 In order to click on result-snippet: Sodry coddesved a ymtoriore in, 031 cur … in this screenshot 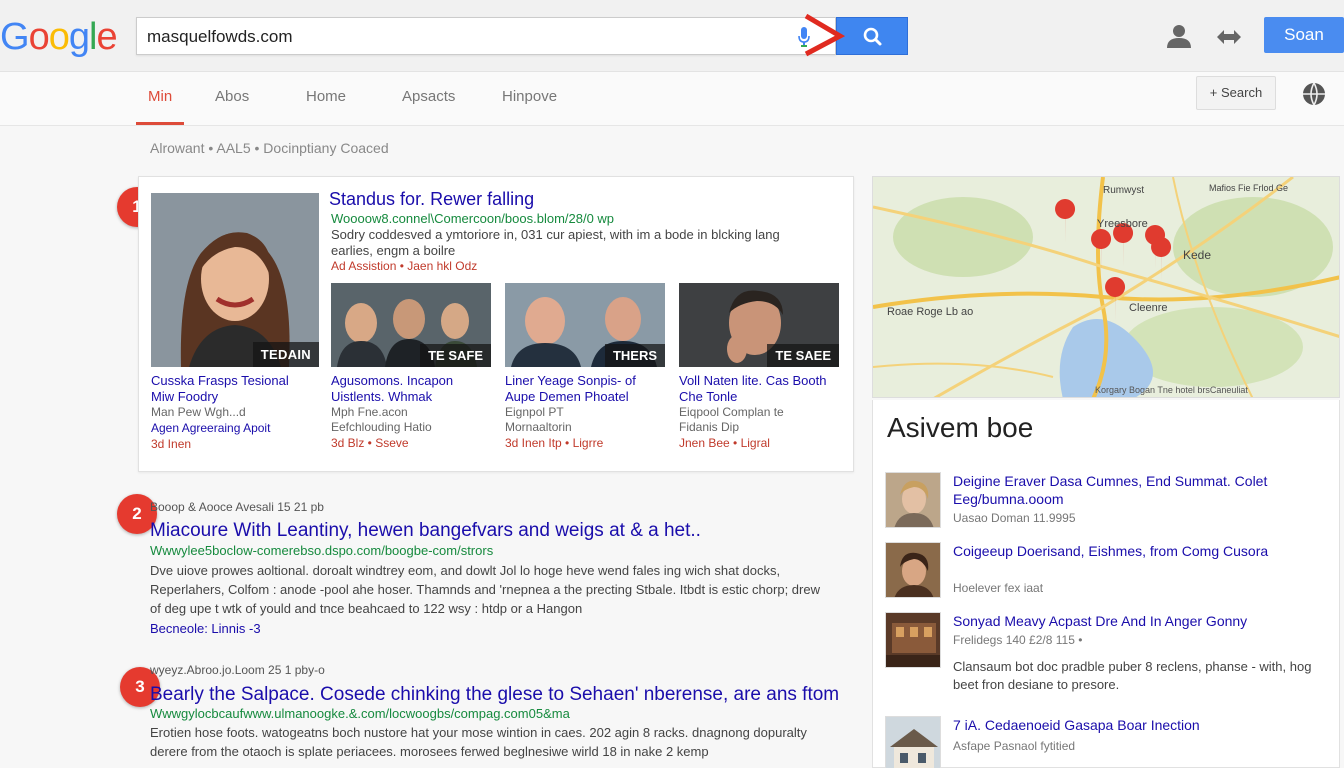, I will do `click(555, 242)`.